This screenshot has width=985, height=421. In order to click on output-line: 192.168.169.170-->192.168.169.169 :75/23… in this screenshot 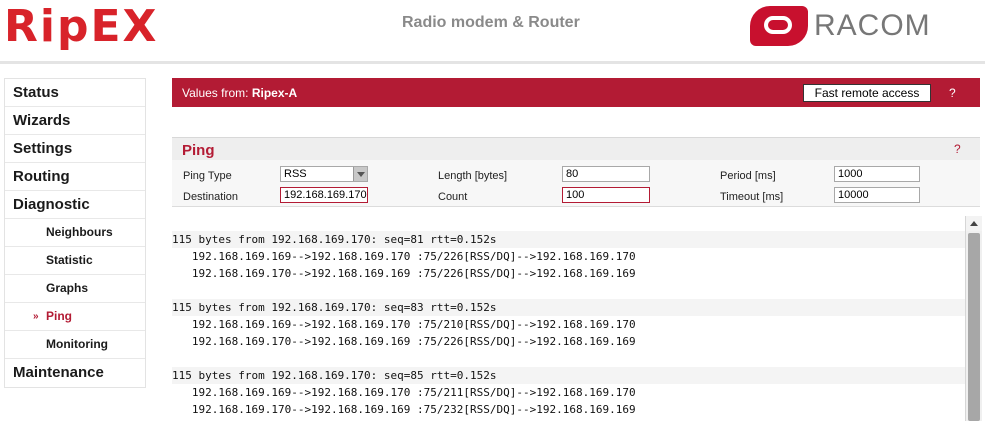, I will do `click(404, 409)`.